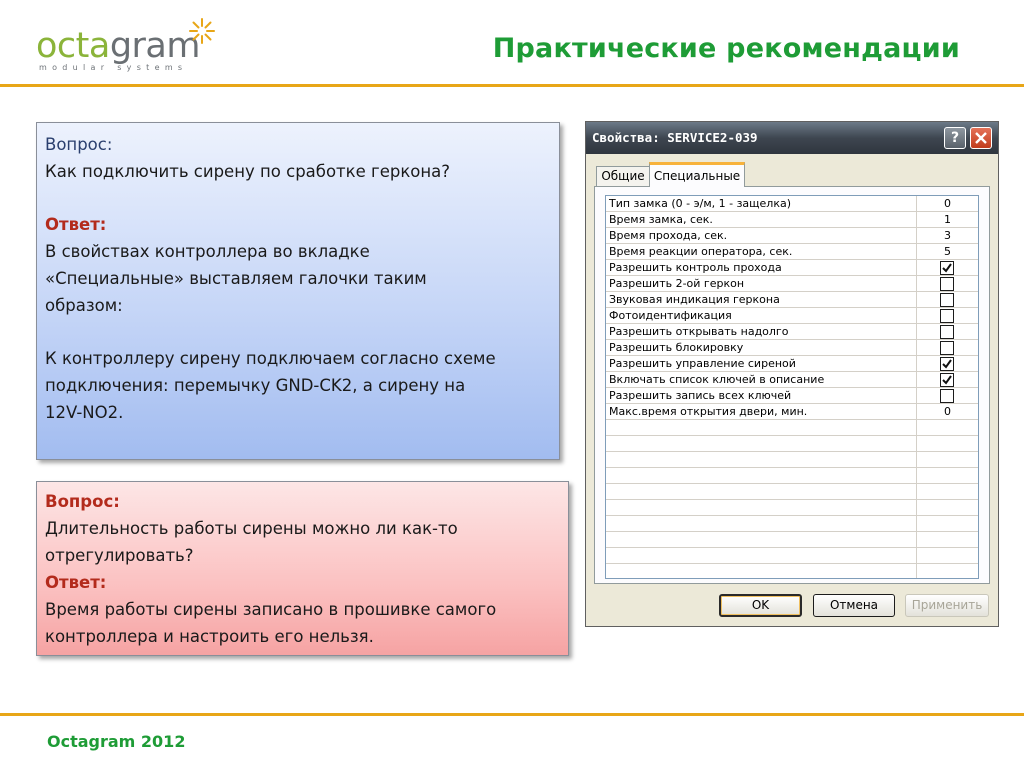 The height and width of the screenshot is (768, 1024). I want to click on answer-line: образом:, so click(84, 305).